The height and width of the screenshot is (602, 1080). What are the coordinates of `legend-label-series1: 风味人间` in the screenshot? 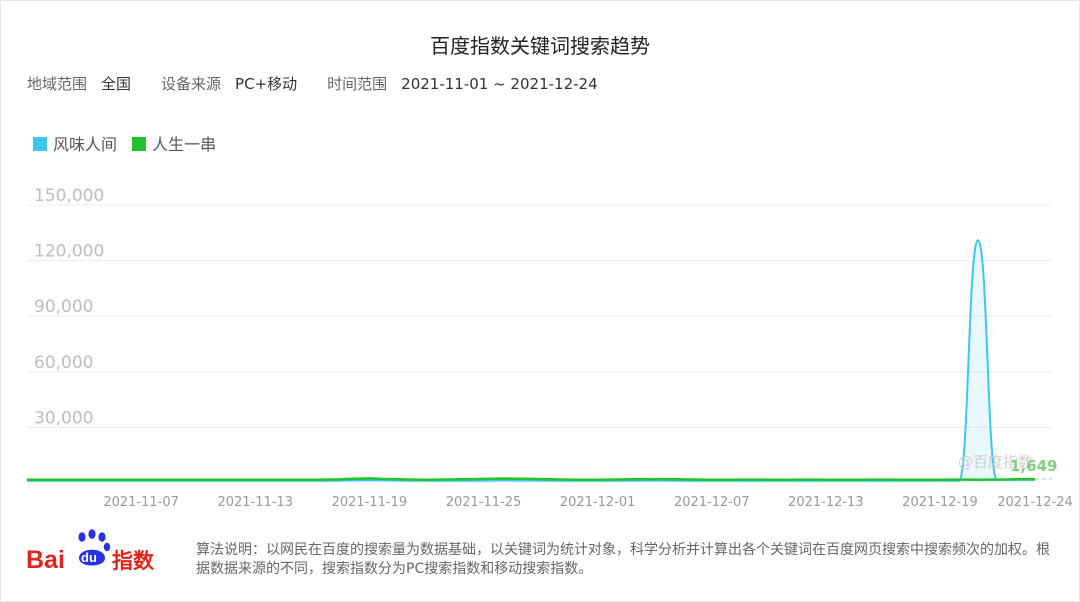 It's located at (85, 144).